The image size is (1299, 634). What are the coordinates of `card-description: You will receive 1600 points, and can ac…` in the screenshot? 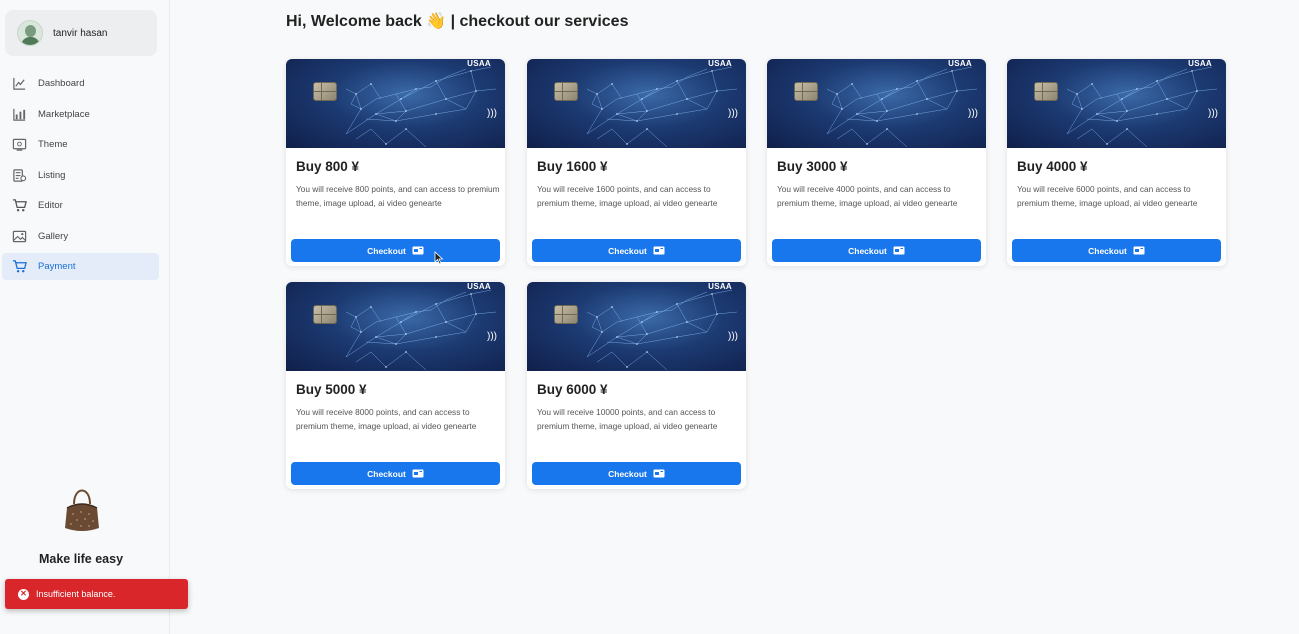 It's located at (627, 196).